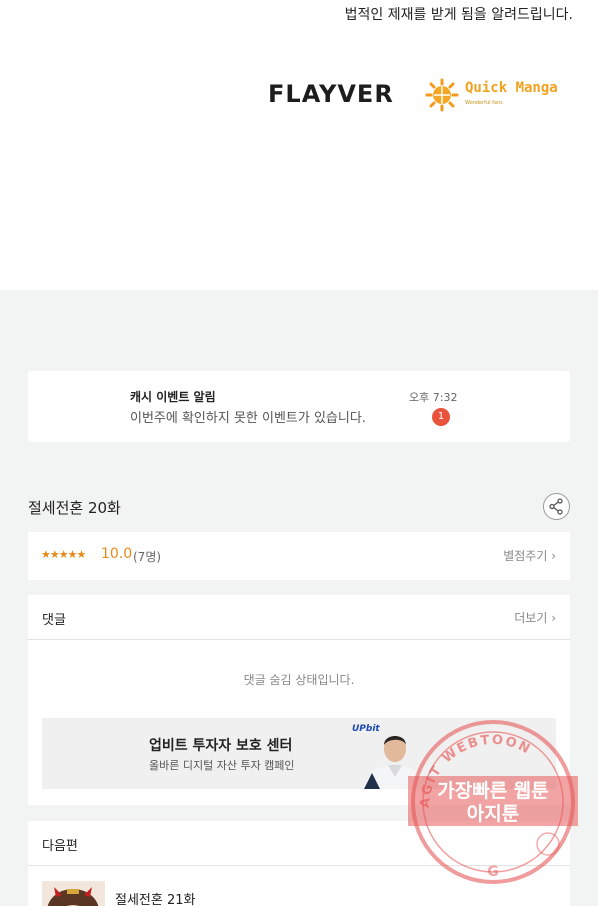  Describe the element at coordinates (54, 620) in the screenshot. I see `comments-title: 댓글` at that location.